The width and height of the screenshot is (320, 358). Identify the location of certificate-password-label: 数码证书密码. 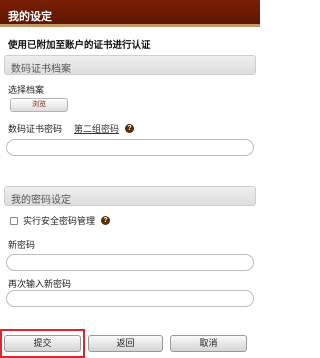
(35, 129).